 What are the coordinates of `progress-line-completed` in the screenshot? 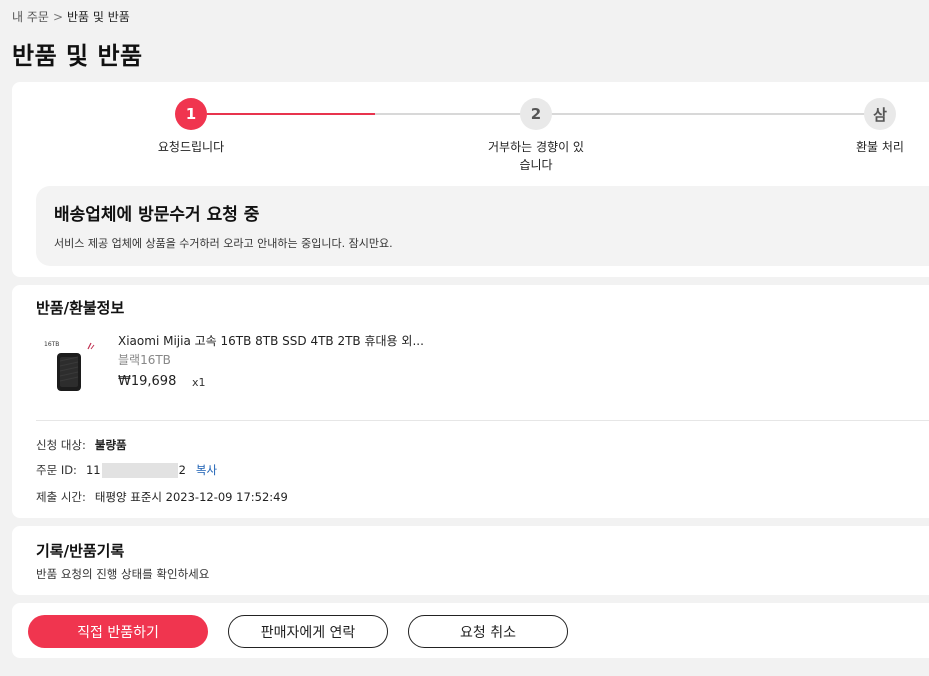 It's located at (291, 114).